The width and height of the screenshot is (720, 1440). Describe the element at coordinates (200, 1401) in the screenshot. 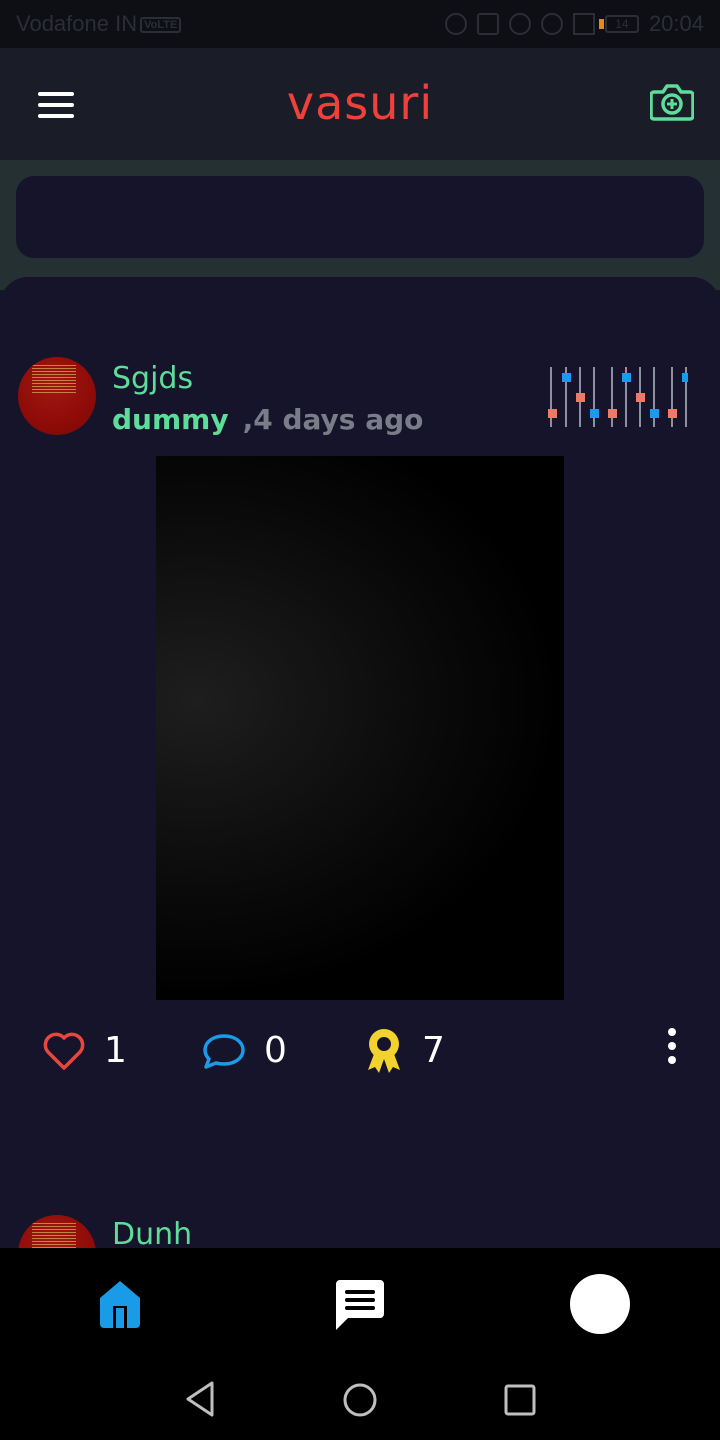

I see `back-icon` at that location.